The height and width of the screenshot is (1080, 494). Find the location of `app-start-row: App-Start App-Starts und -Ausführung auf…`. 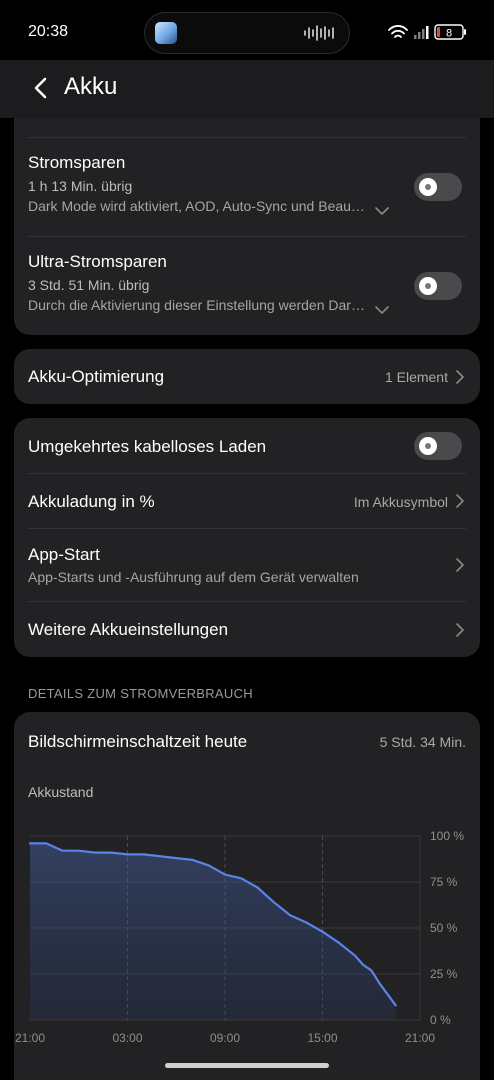

app-start-row: App-Start App-Starts und -Ausführung auf… is located at coordinates (247, 565).